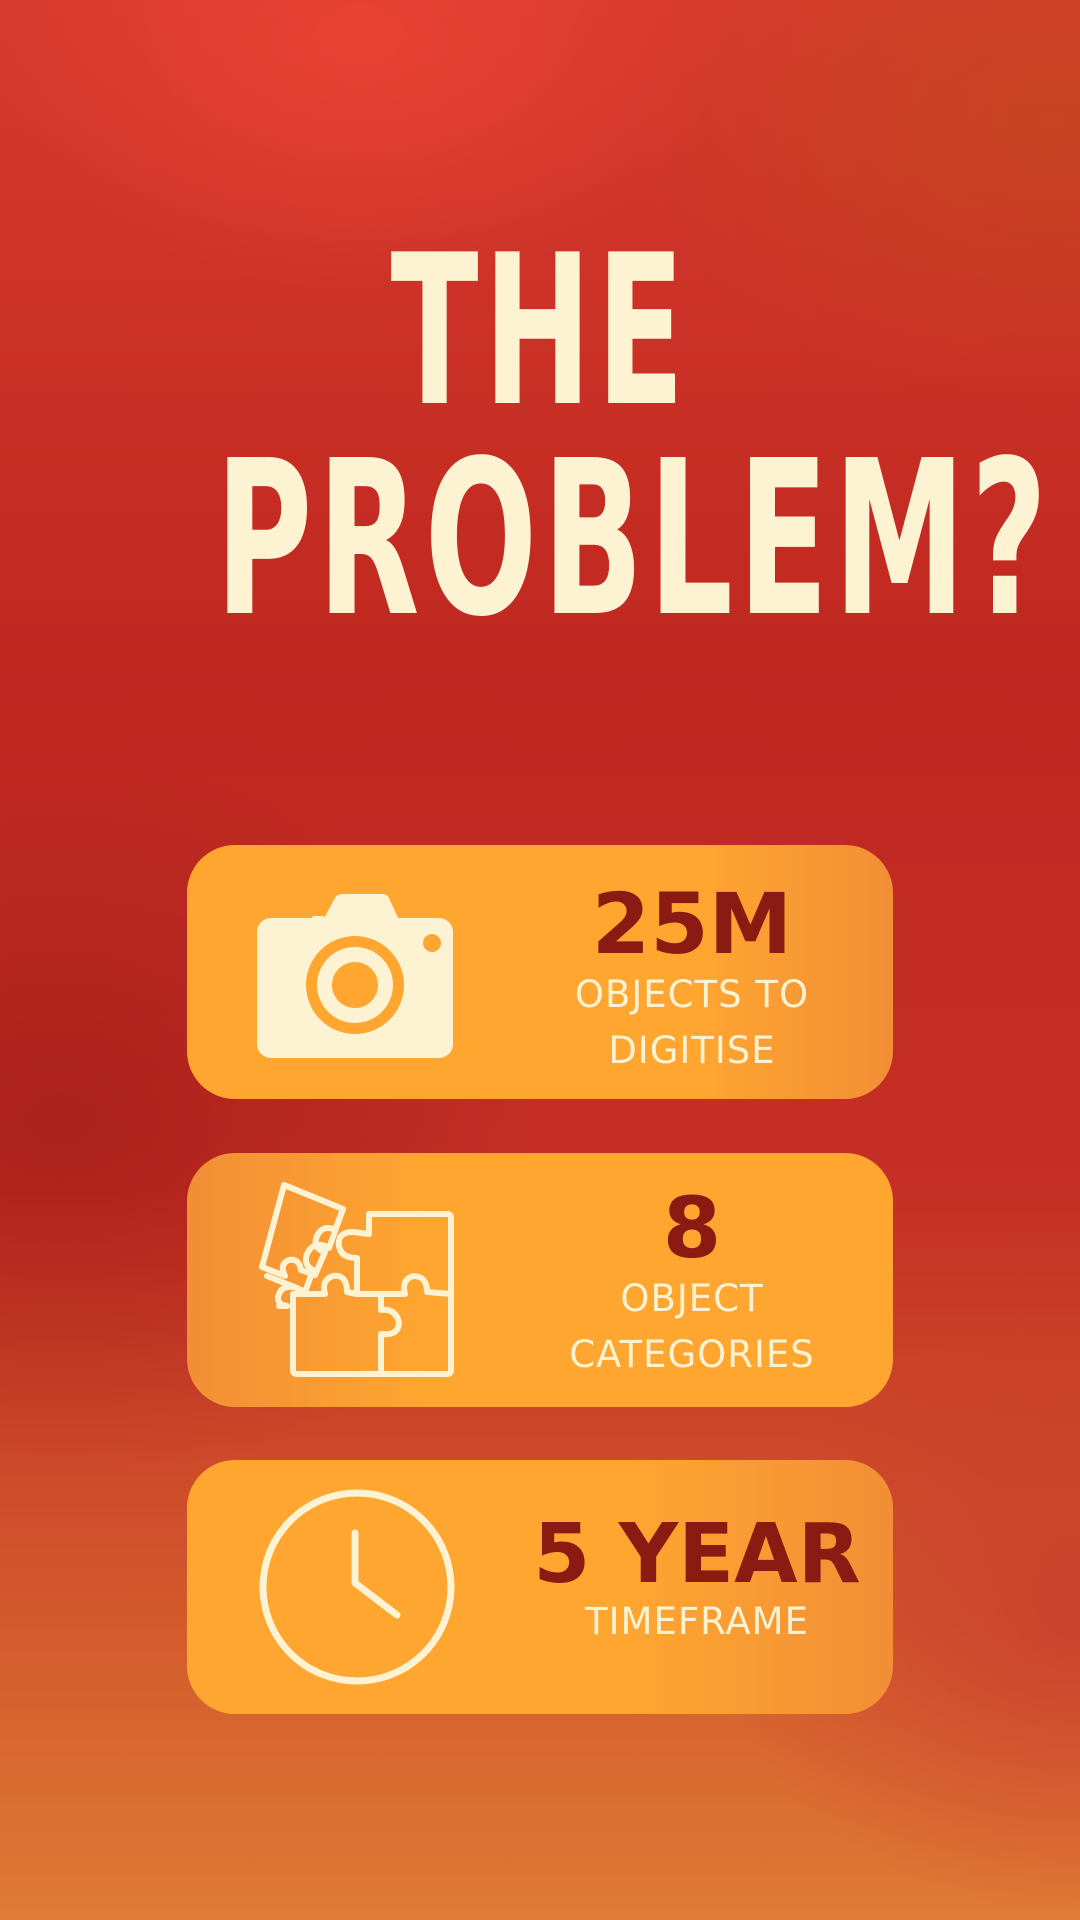  What do you see at coordinates (540, 332) in the screenshot?
I see `title-line-the: THE` at bounding box center [540, 332].